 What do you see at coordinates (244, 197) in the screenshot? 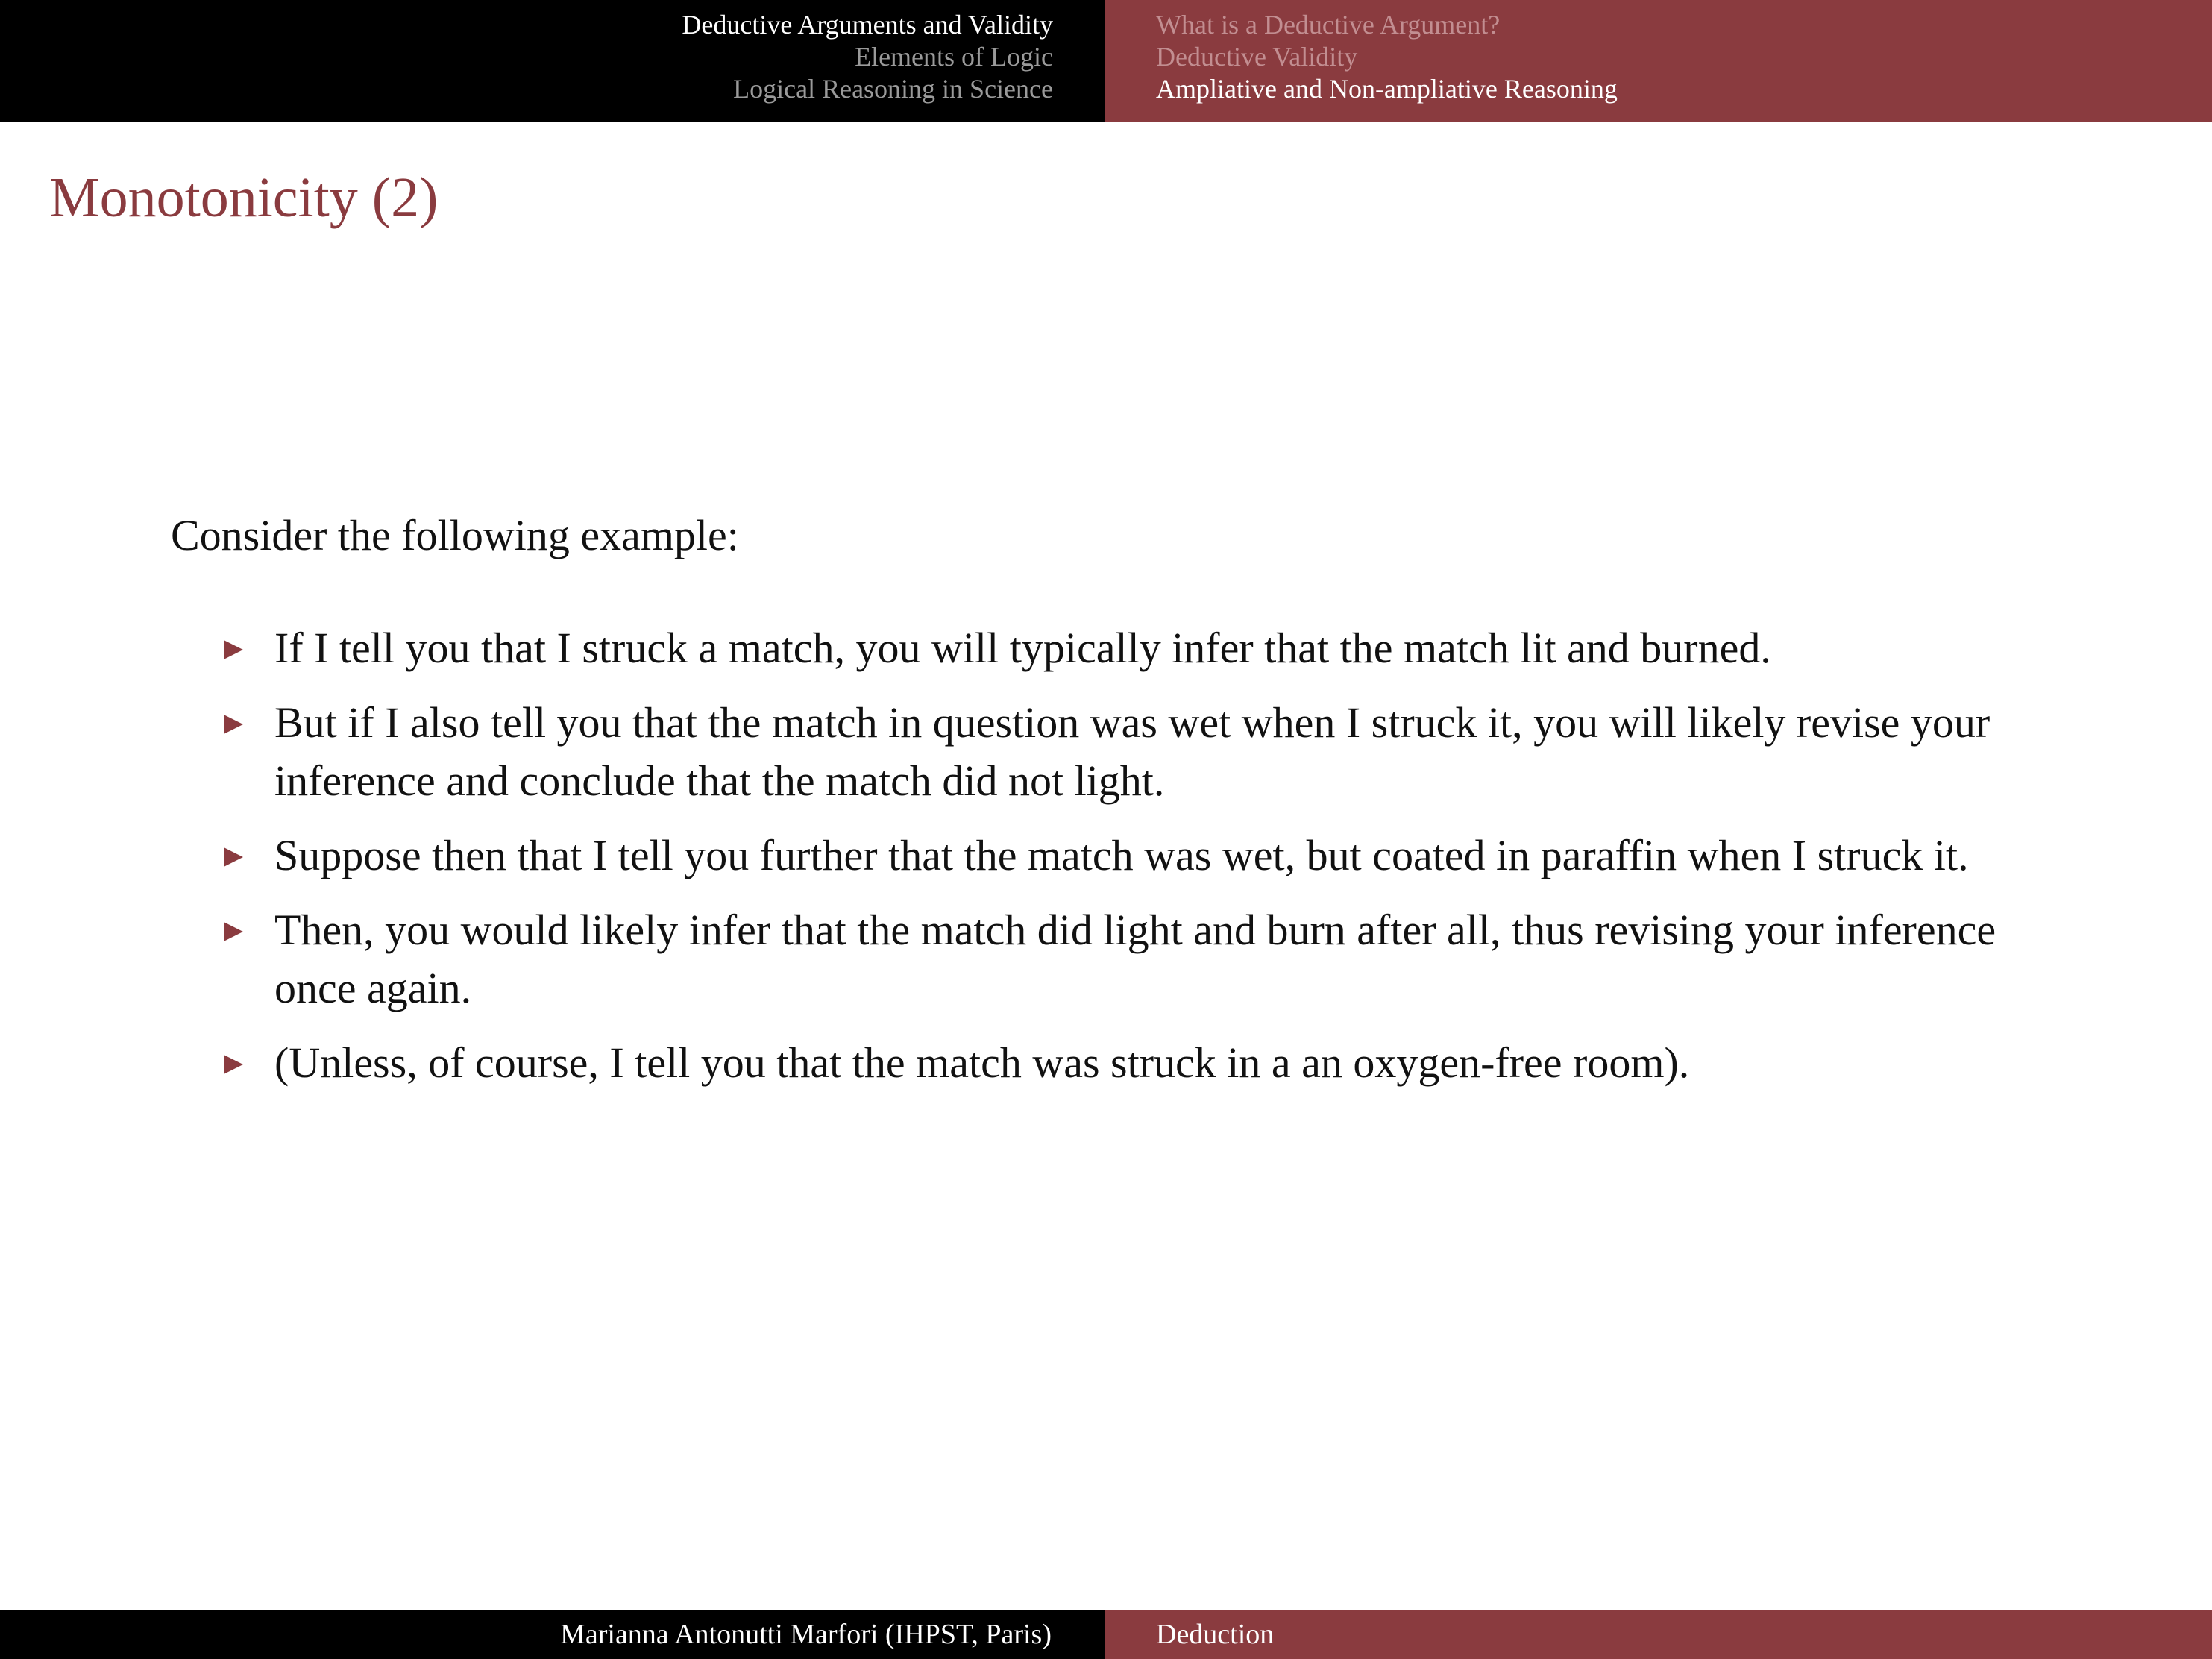
I see `slide-title: Monotonicity (2)` at bounding box center [244, 197].